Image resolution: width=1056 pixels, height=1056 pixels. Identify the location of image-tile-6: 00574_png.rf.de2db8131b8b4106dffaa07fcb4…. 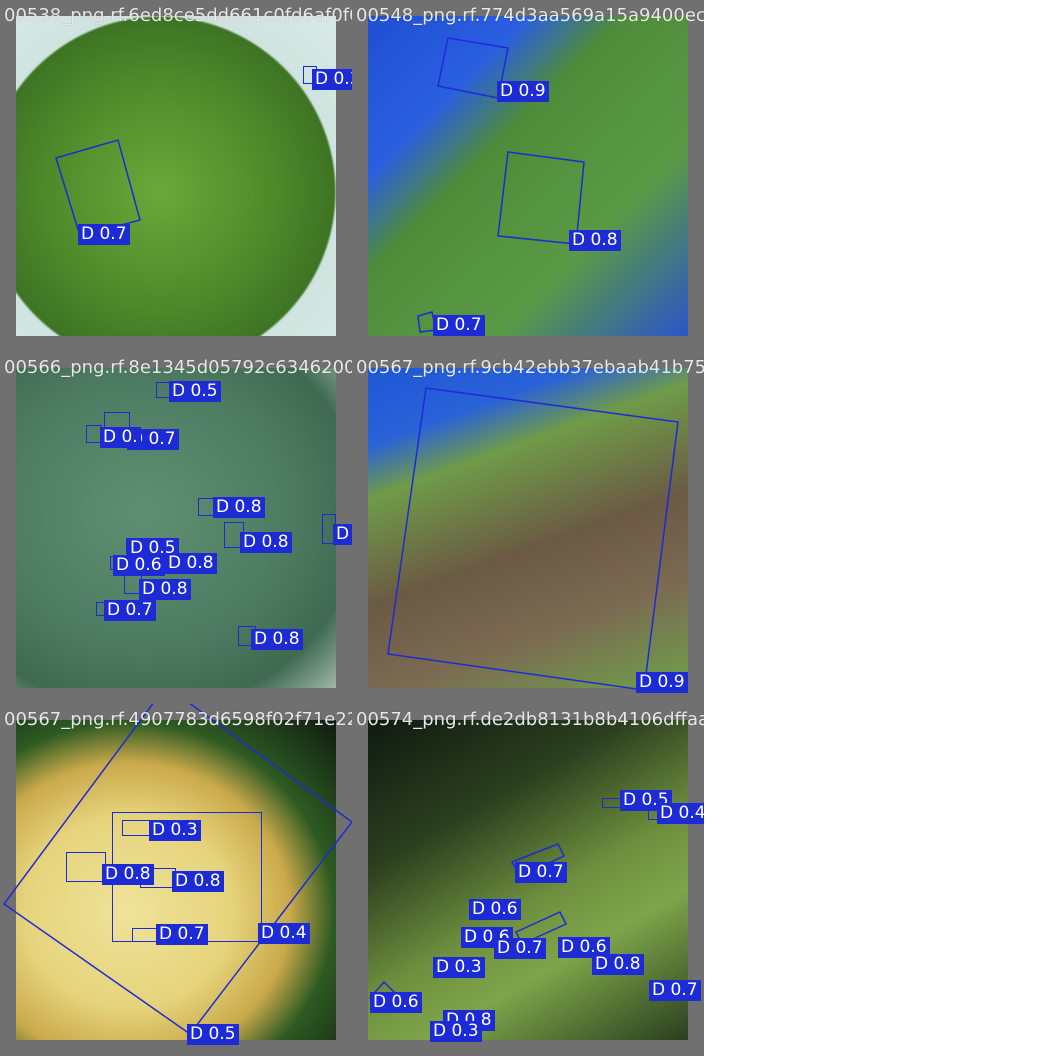
(528, 880).